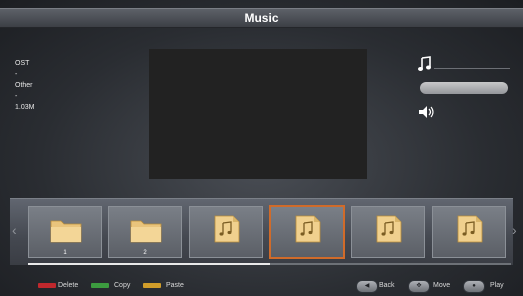 This screenshot has width=523, height=296. Describe the element at coordinates (474, 286) in the screenshot. I see `enter-button-icon: ●` at that location.